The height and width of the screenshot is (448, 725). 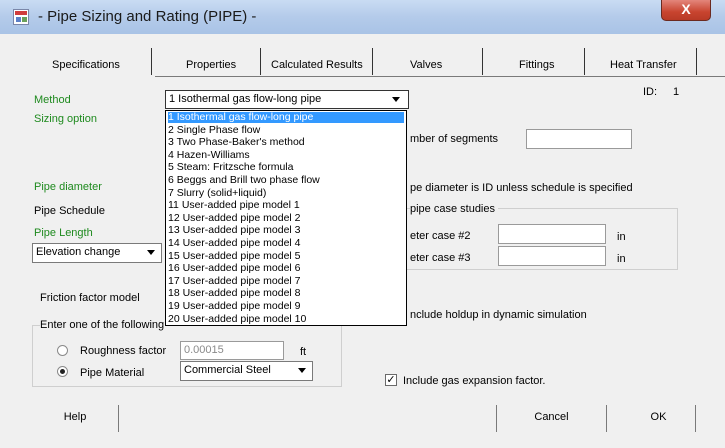 What do you see at coordinates (78, 252) in the screenshot?
I see `elevation-change-value: Elevation change` at bounding box center [78, 252].